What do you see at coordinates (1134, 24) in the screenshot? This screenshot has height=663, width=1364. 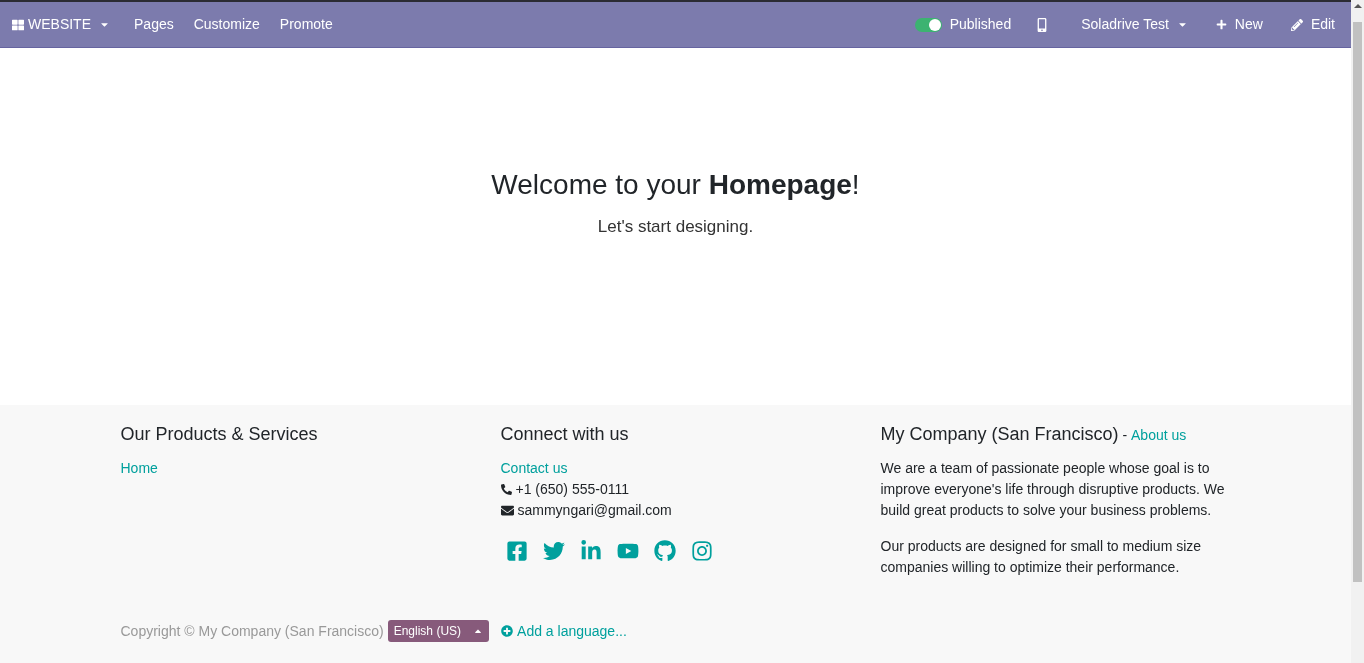 I see `site-selector: Soladrive Test` at bounding box center [1134, 24].